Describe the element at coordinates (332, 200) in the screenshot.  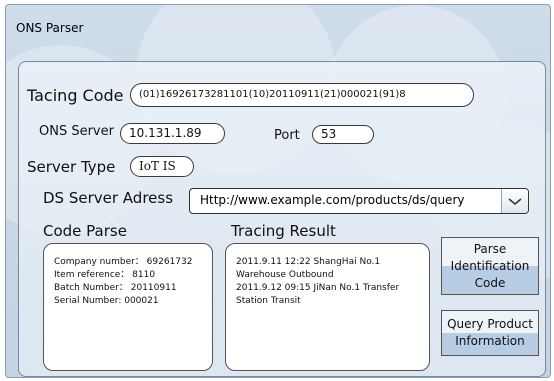
I see `ds-server-value: Http://www.example.com/products/ds/query` at that location.